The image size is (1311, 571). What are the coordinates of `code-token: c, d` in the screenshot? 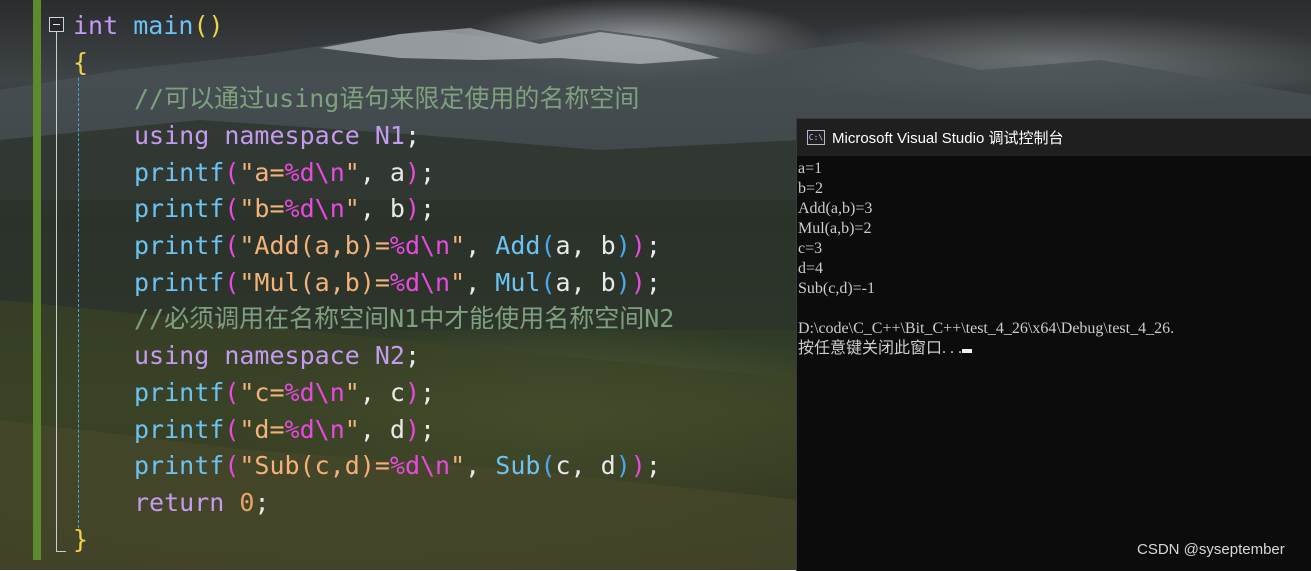 It's located at (585, 465).